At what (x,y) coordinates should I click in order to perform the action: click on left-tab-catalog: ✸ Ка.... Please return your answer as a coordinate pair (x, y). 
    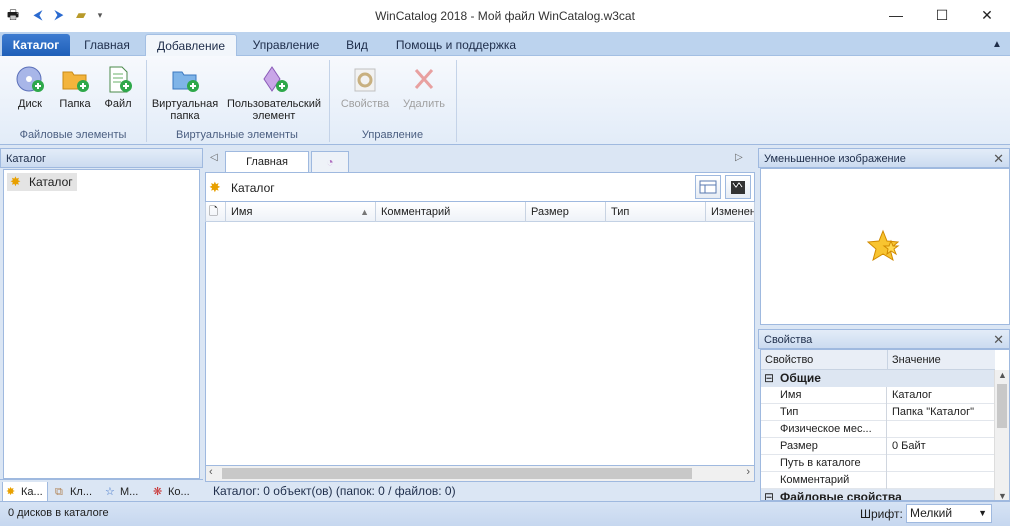
    Looking at the image, I should click on (25, 492).